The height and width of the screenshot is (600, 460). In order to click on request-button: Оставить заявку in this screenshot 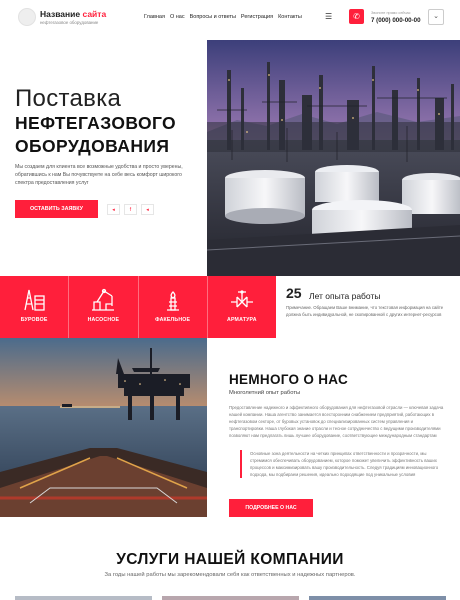, I will do `click(56, 209)`.